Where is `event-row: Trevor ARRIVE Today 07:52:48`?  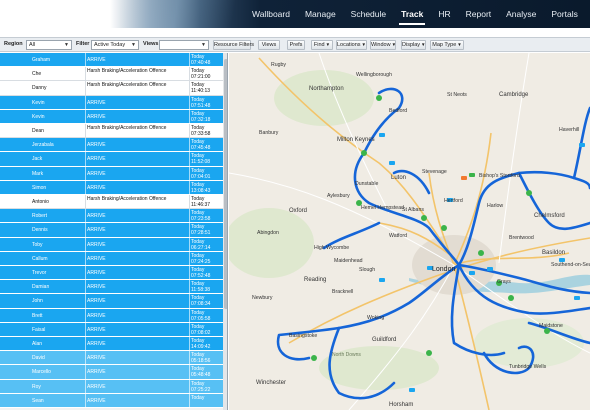
event-row: Trevor ARRIVE Today 07:52:48 is located at coordinates (111, 273).